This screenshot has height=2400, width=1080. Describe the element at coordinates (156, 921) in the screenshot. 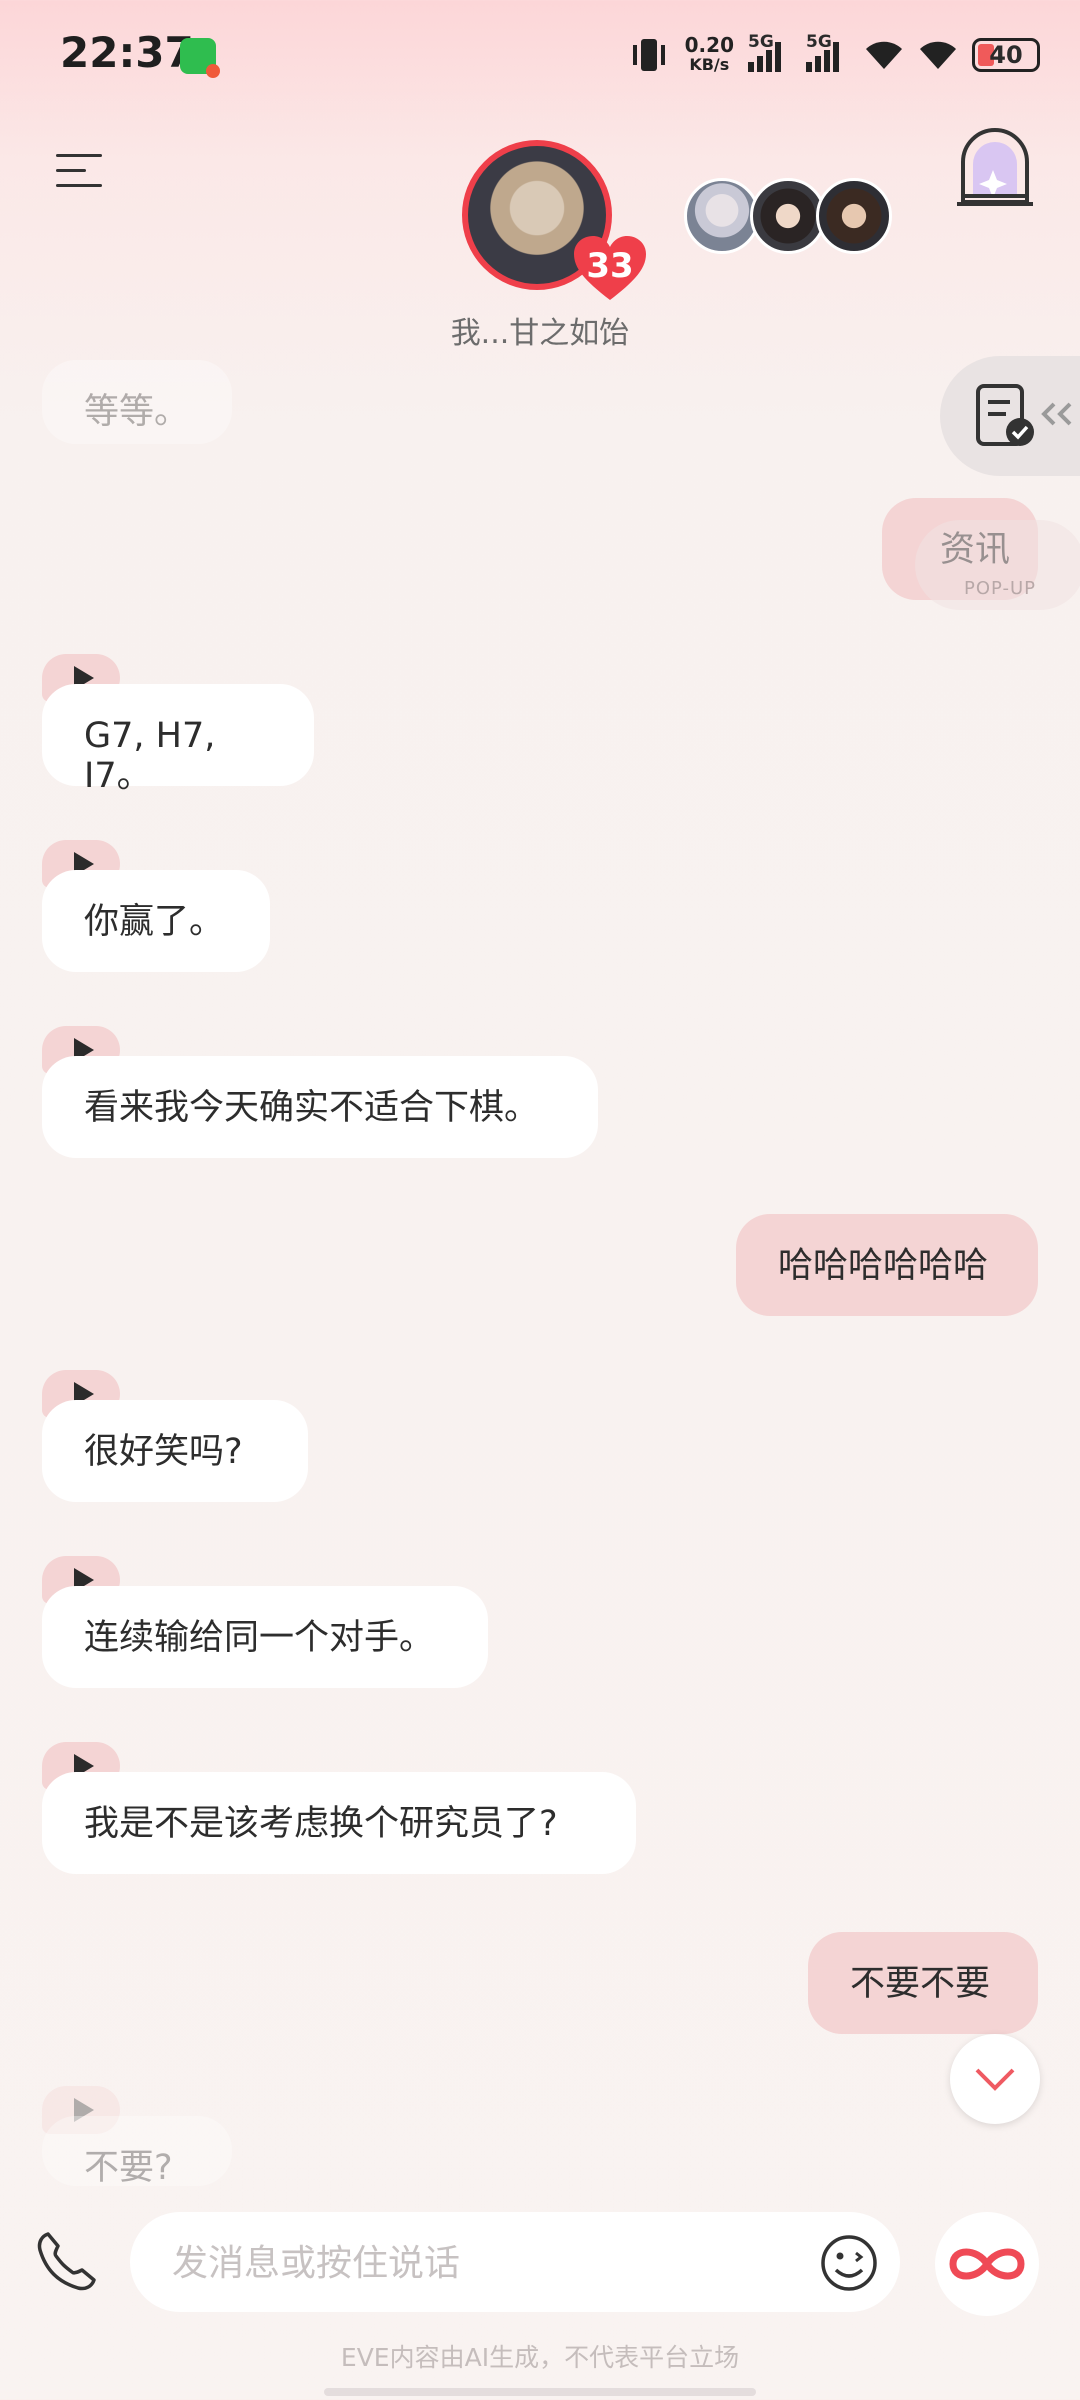

I see `ai-message: 你赢了。` at that location.